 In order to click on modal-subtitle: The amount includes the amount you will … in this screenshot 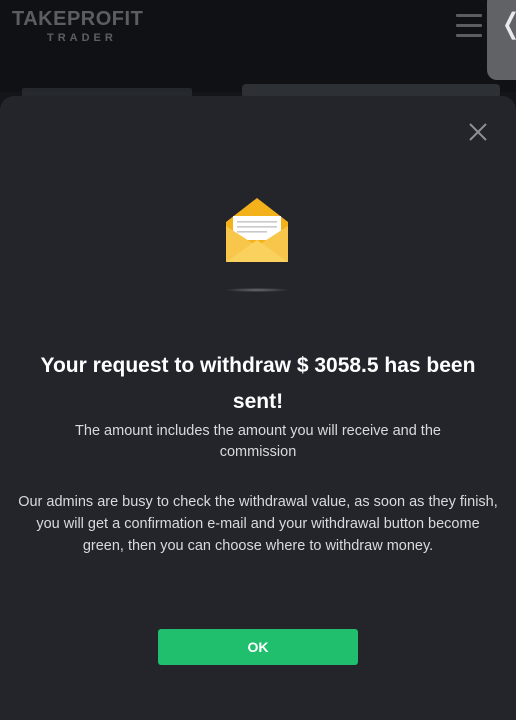, I will do `click(258, 441)`.